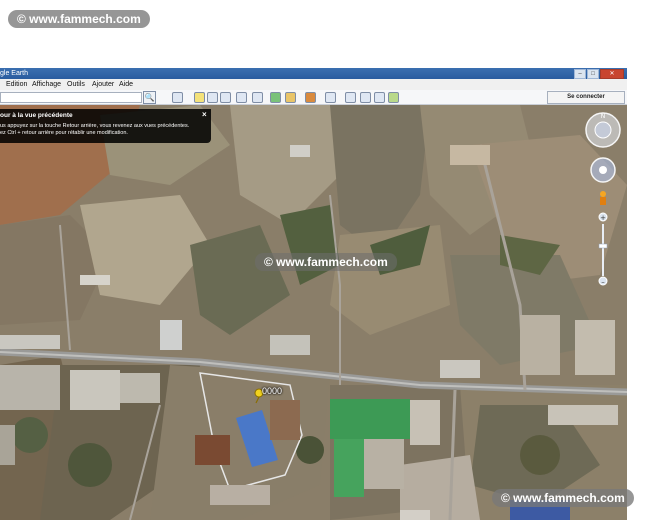  What do you see at coordinates (275, 97) in the screenshot?
I see `historical-imagery-icon` at bounding box center [275, 97].